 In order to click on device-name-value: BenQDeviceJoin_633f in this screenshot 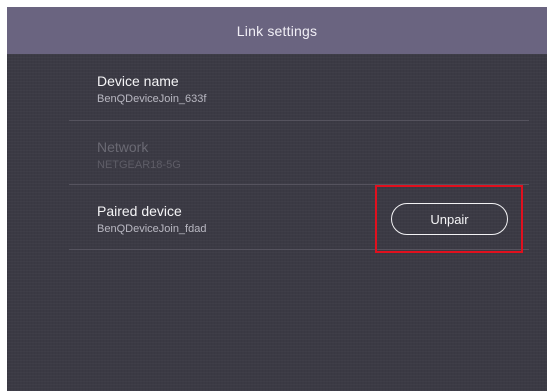, I will do `click(152, 99)`.